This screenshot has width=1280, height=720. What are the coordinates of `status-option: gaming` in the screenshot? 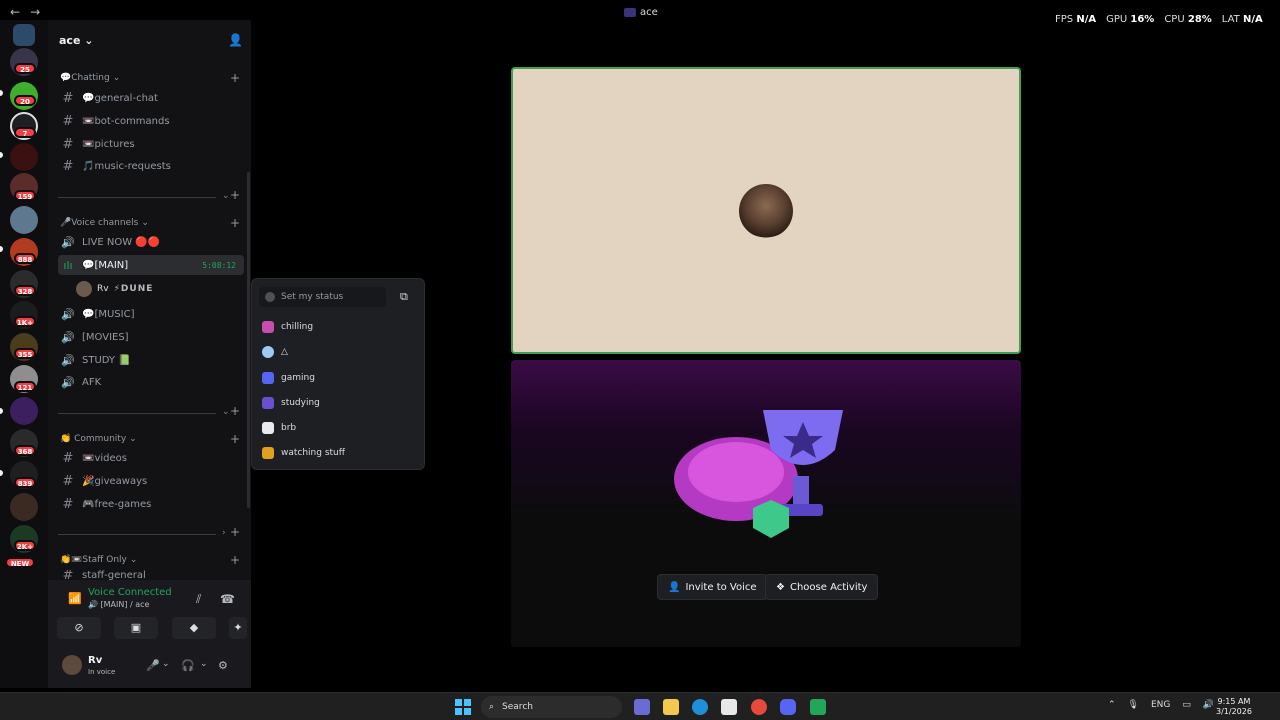 It's located at (337, 378).